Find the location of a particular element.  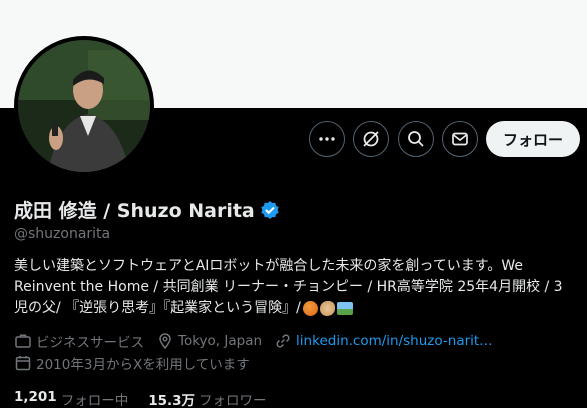

stats-row: 1,201 フォロー中 15.3万 フォロワー is located at coordinates (150, 398).